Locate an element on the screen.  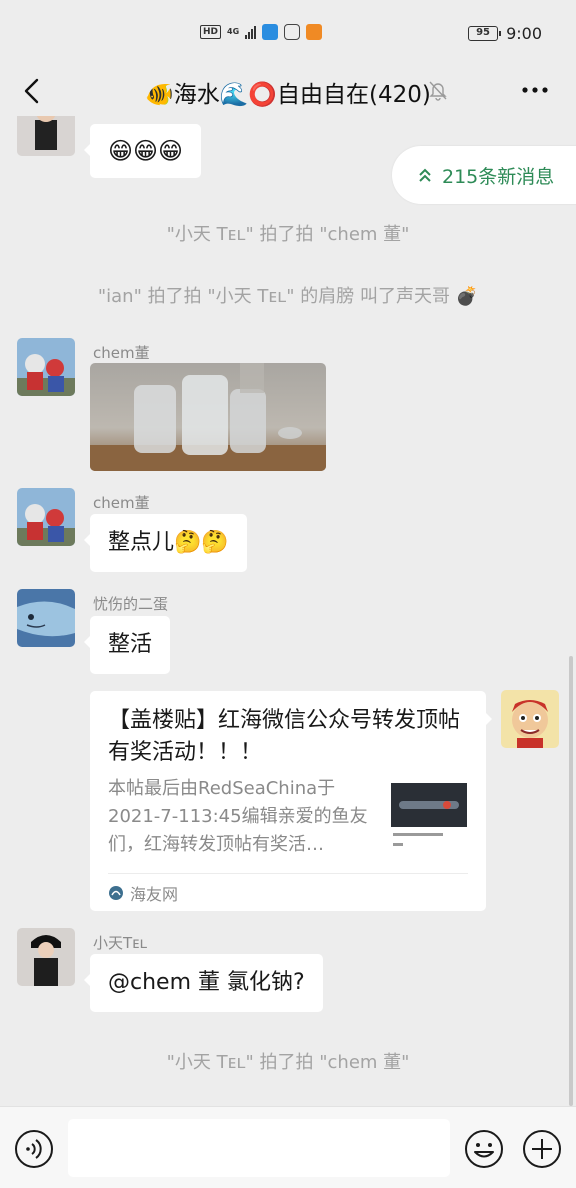
card-source: 海友网 is located at coordinates (143, 893).